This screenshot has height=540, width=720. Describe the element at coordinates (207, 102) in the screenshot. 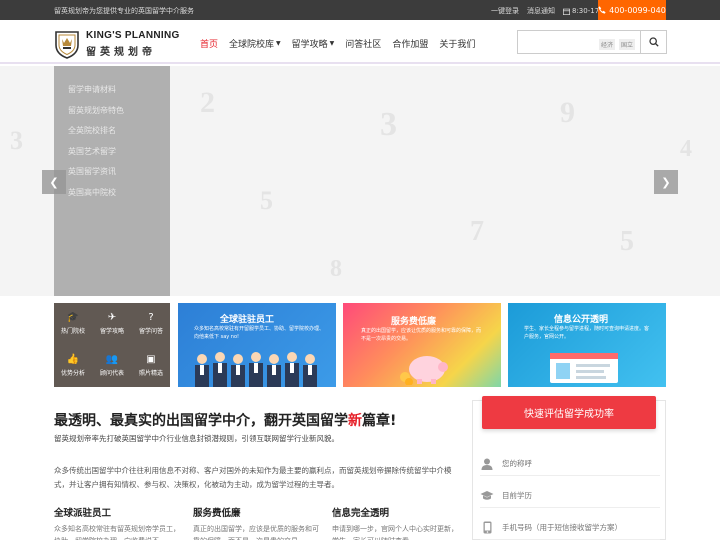

I see `doodle-decoration: 2` at that location.